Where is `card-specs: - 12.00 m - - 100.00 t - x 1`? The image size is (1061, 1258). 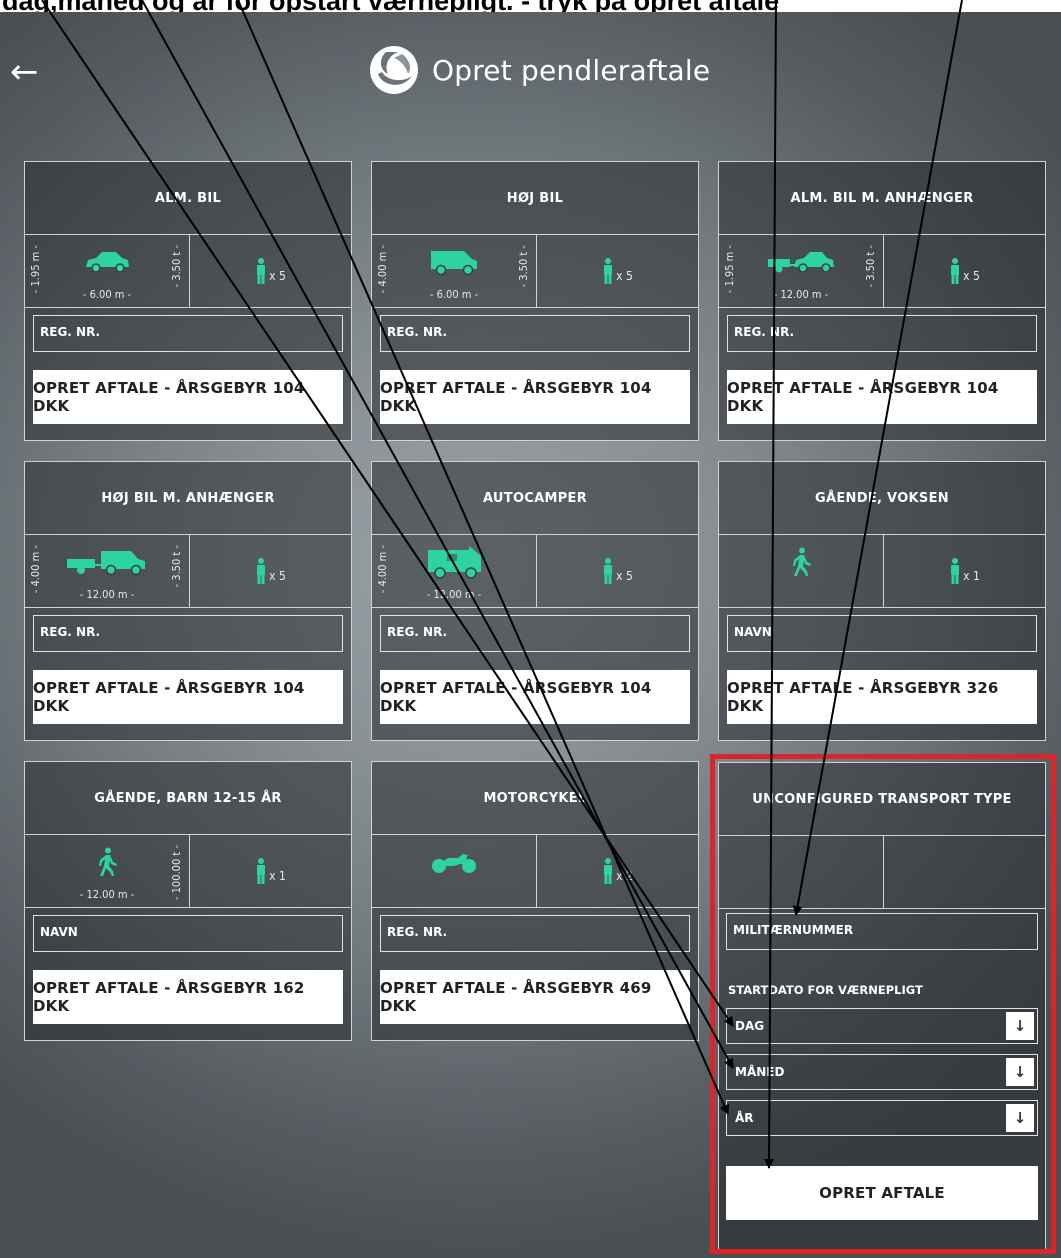
card-specs: - 12.00 m - - 100.00 t - x 1 is located at coordinates (188, 871).